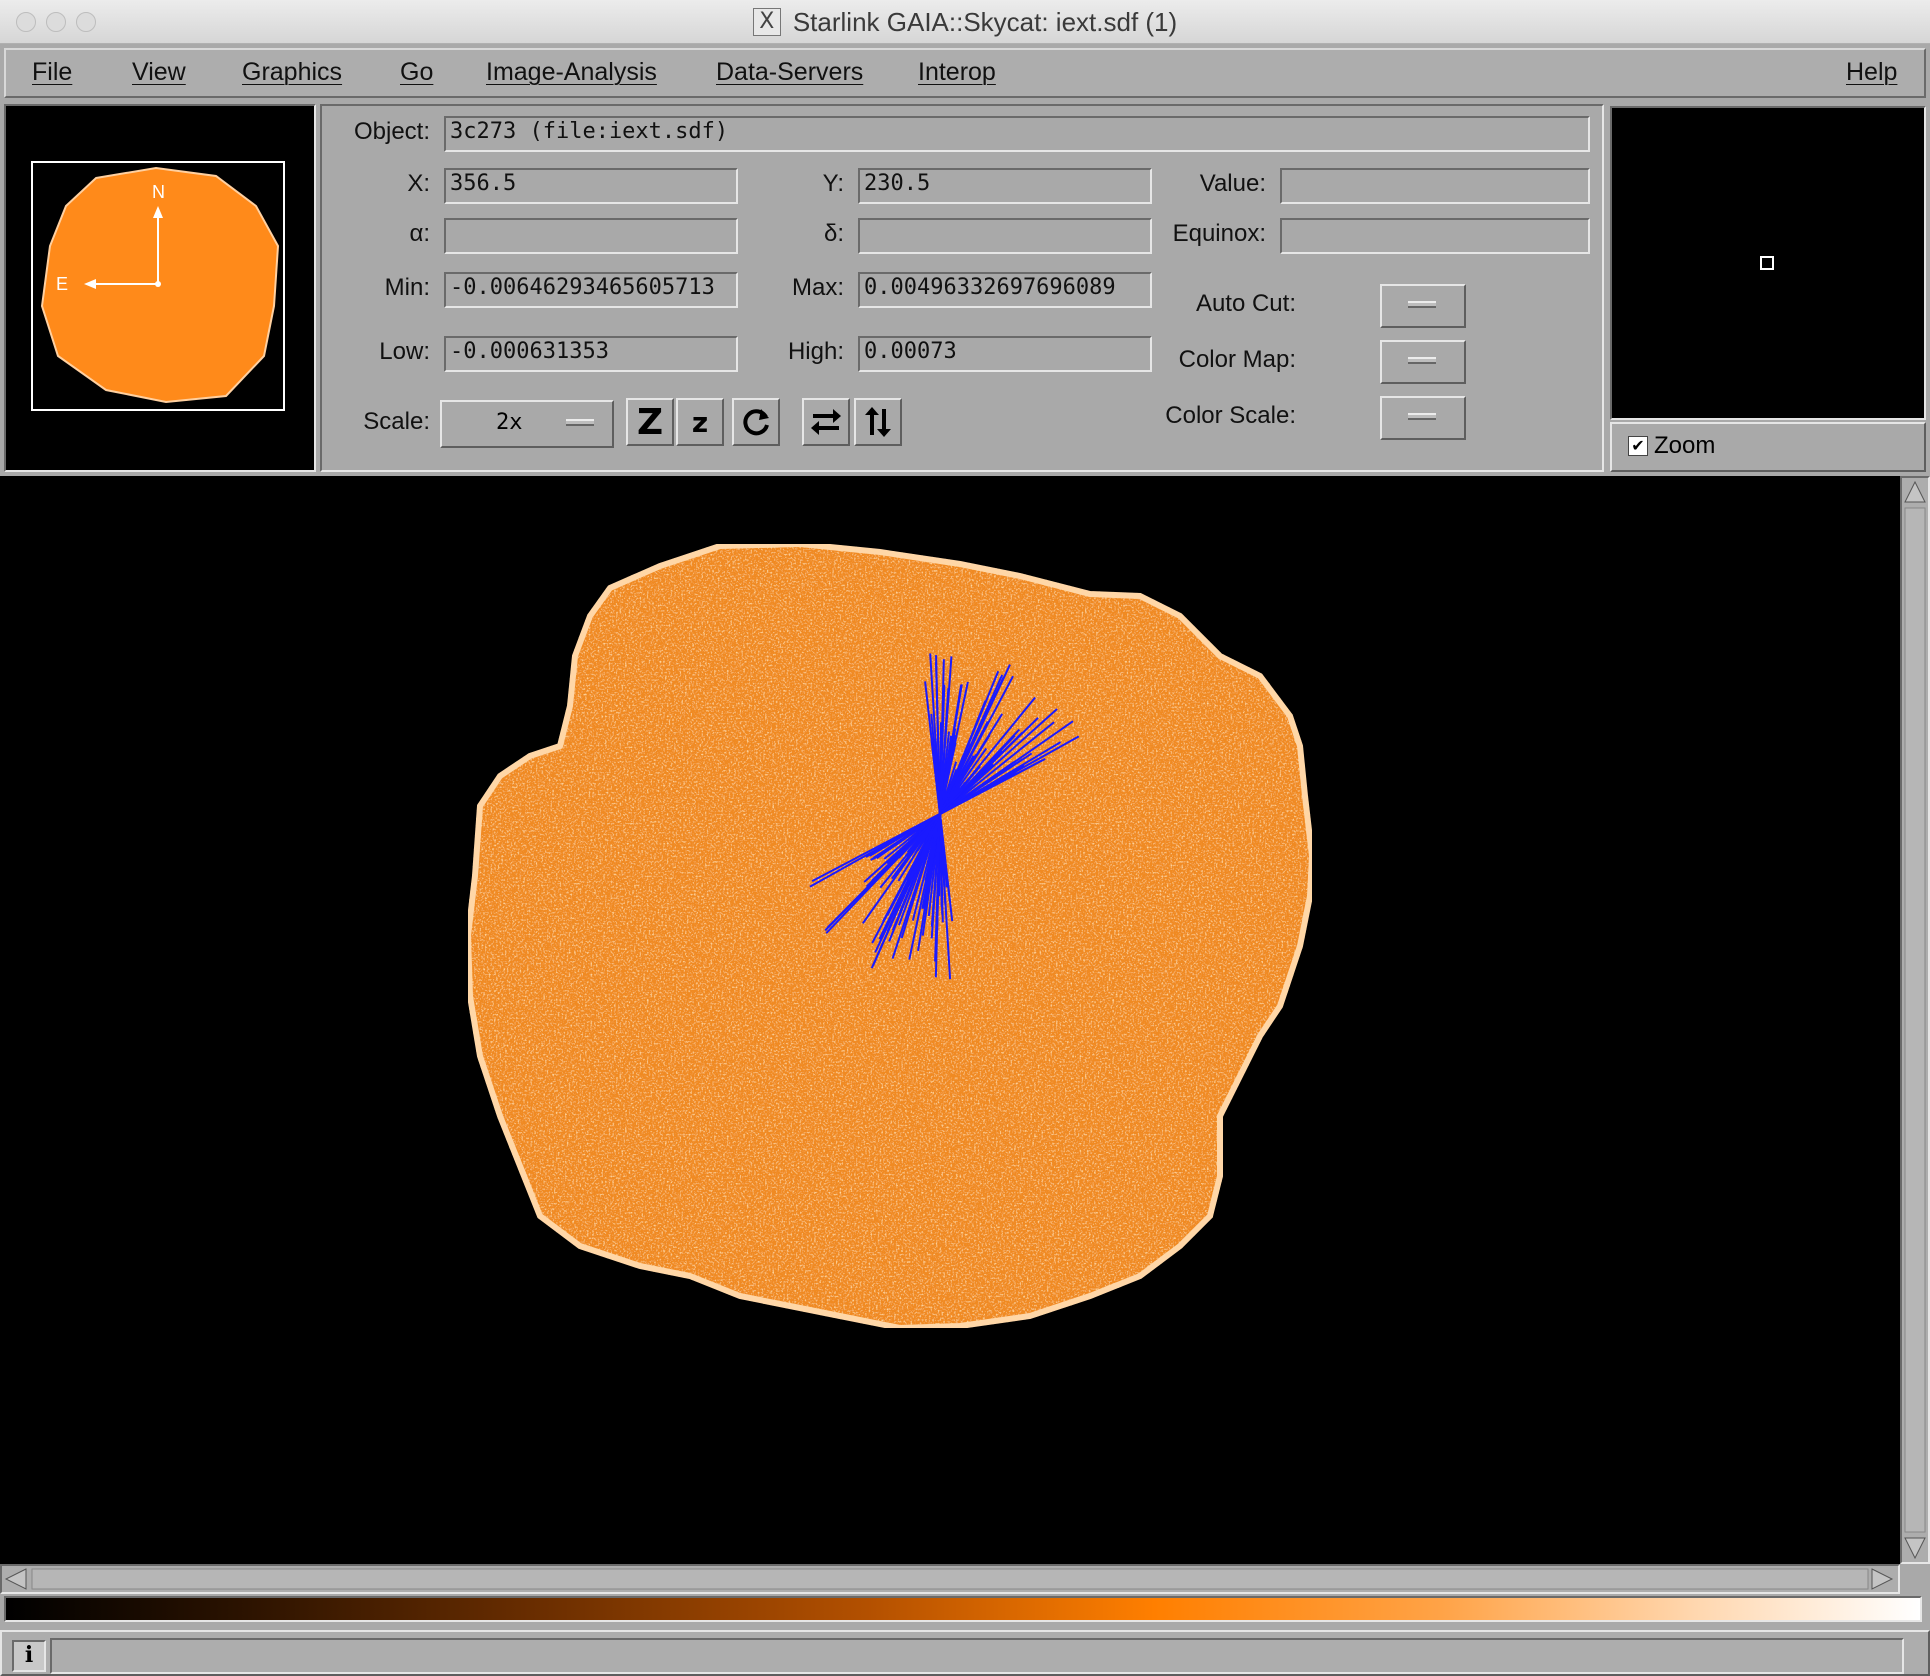  I want to click on flip-y-button, so click(878, 422).